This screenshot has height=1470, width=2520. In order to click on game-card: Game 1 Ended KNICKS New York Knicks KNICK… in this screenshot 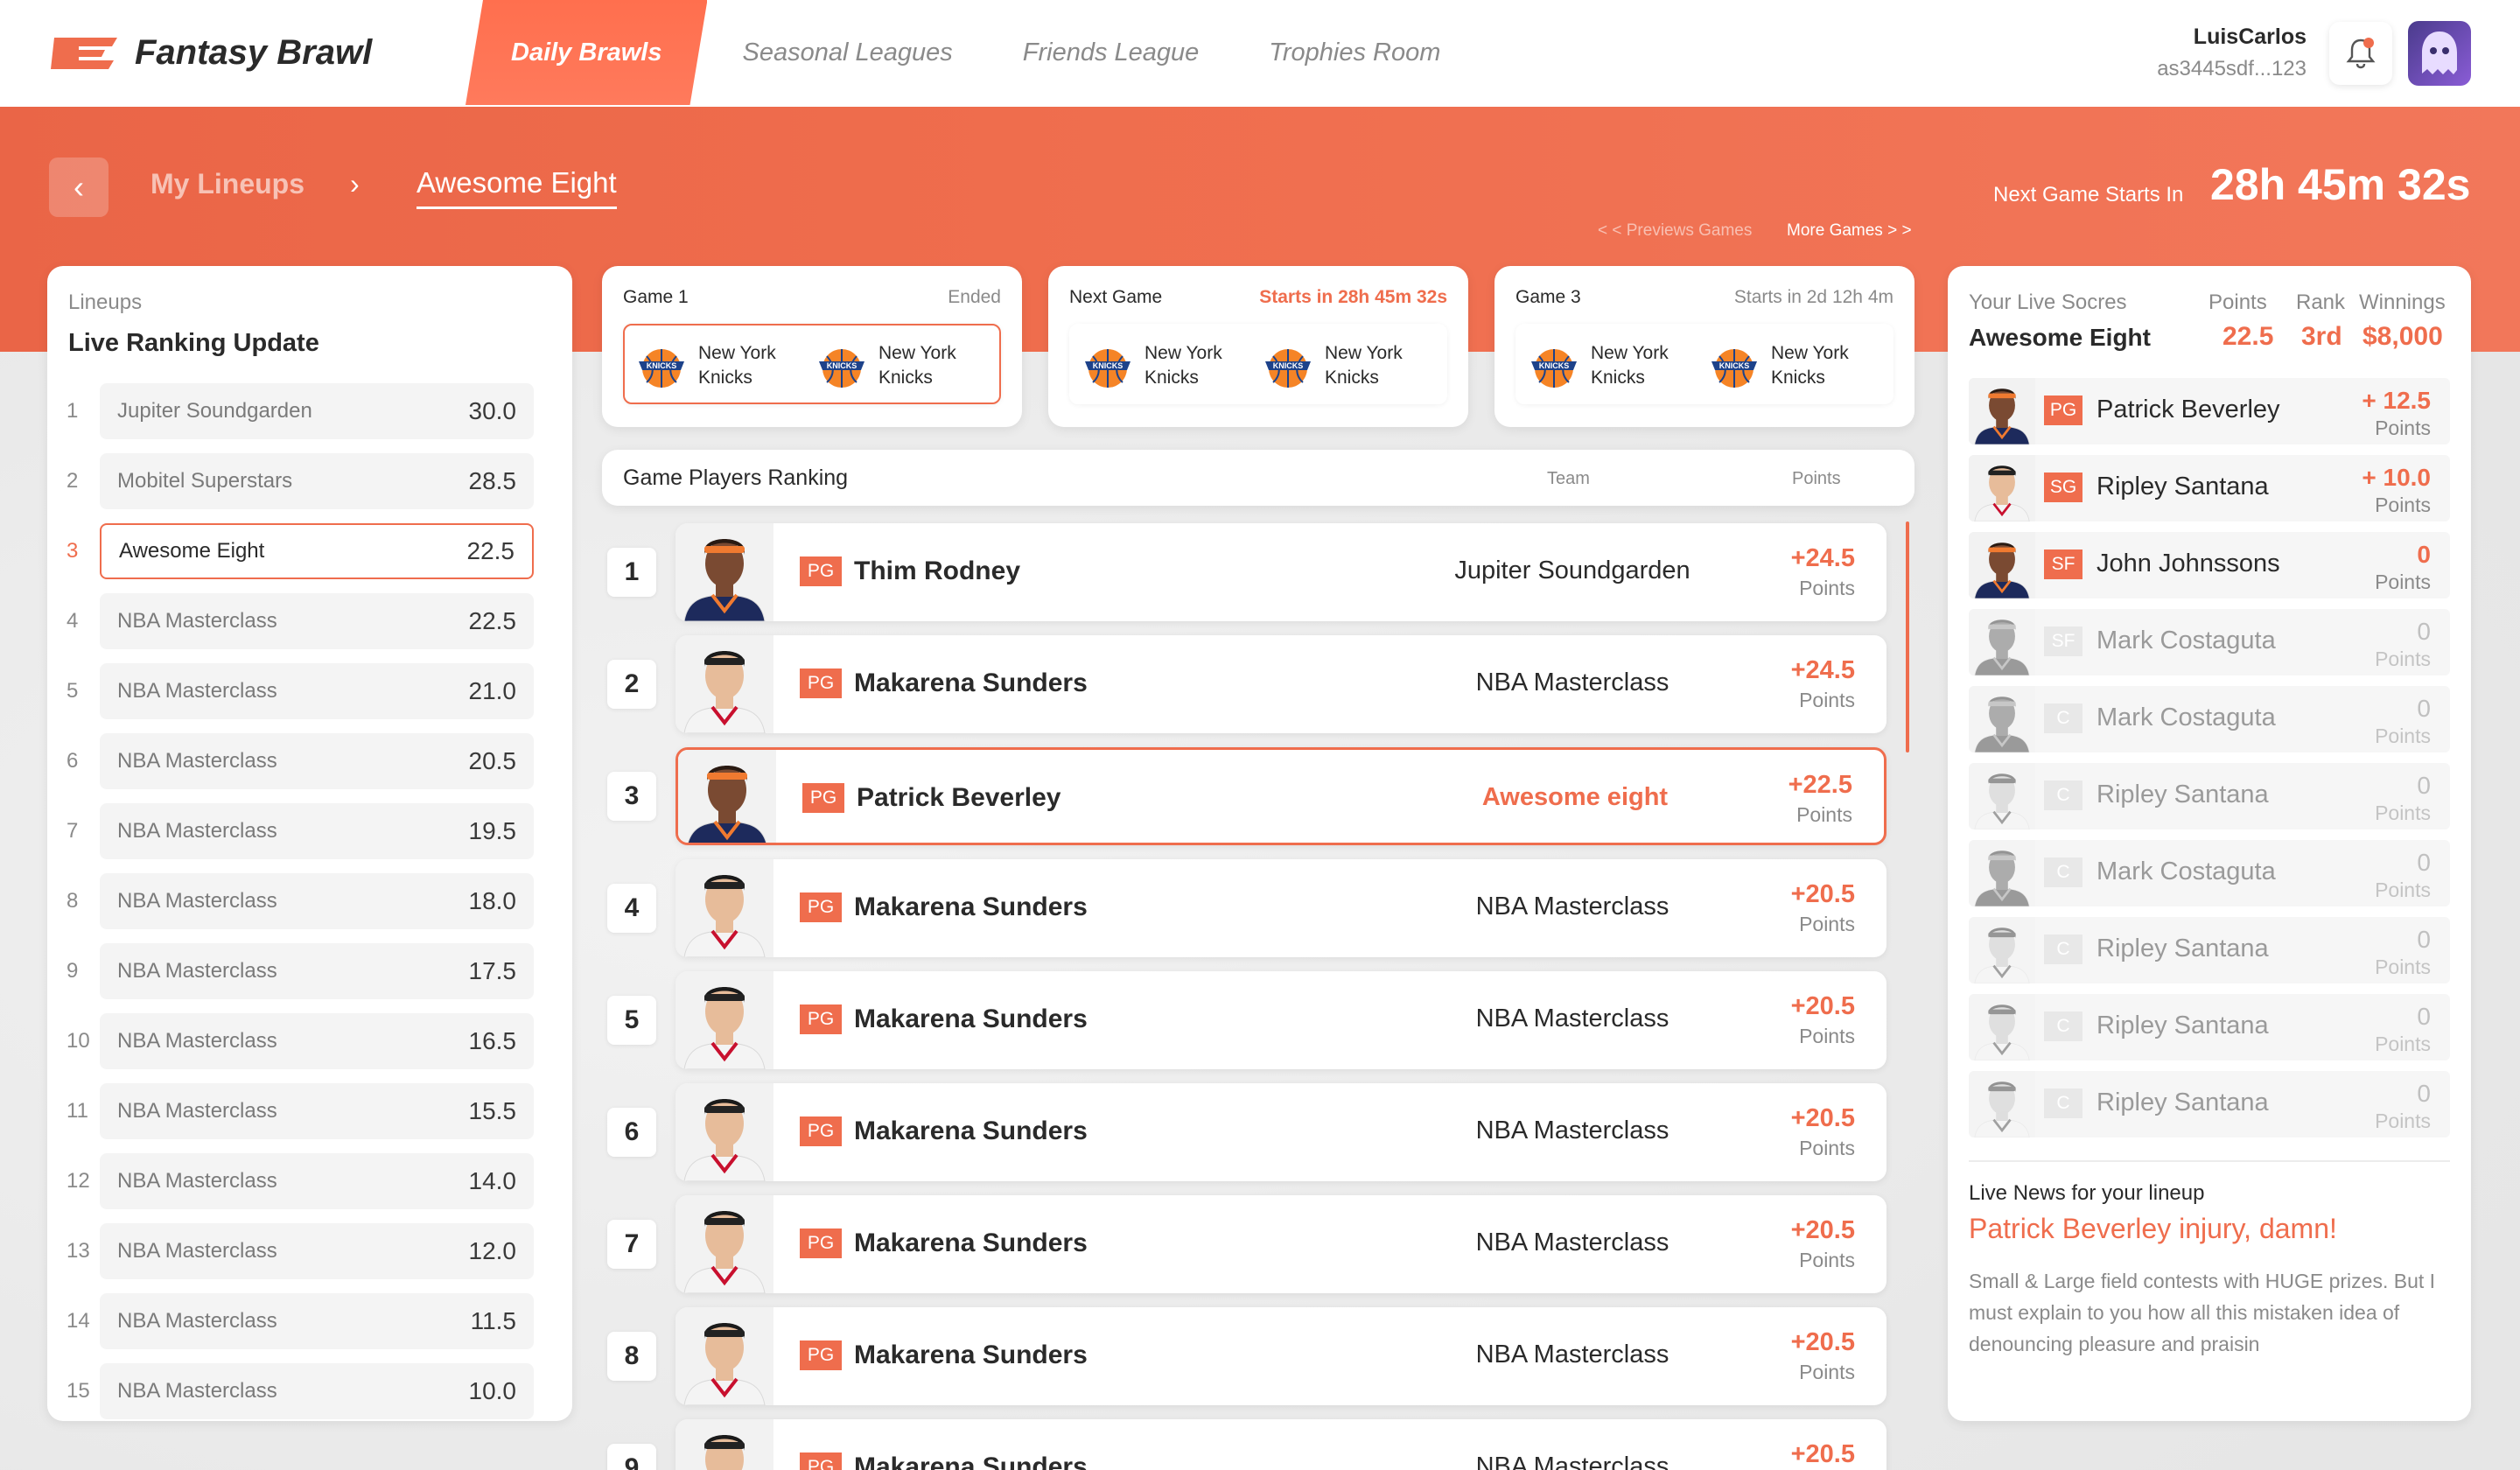, I will do `click(812, 346)`.